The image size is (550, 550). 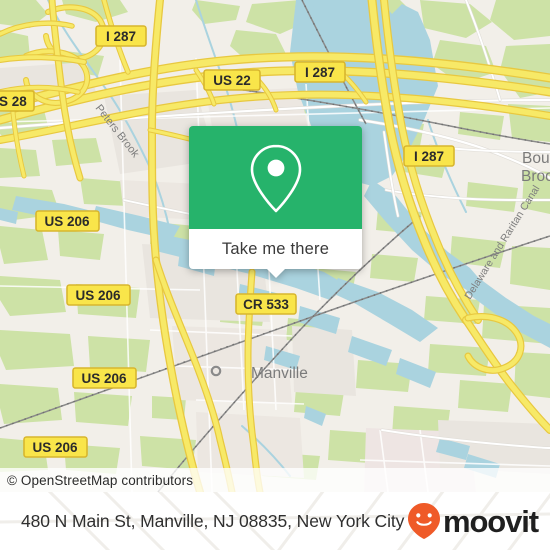 I want to click on take-me-there-label: Take me there, so click(x=275, y=248).